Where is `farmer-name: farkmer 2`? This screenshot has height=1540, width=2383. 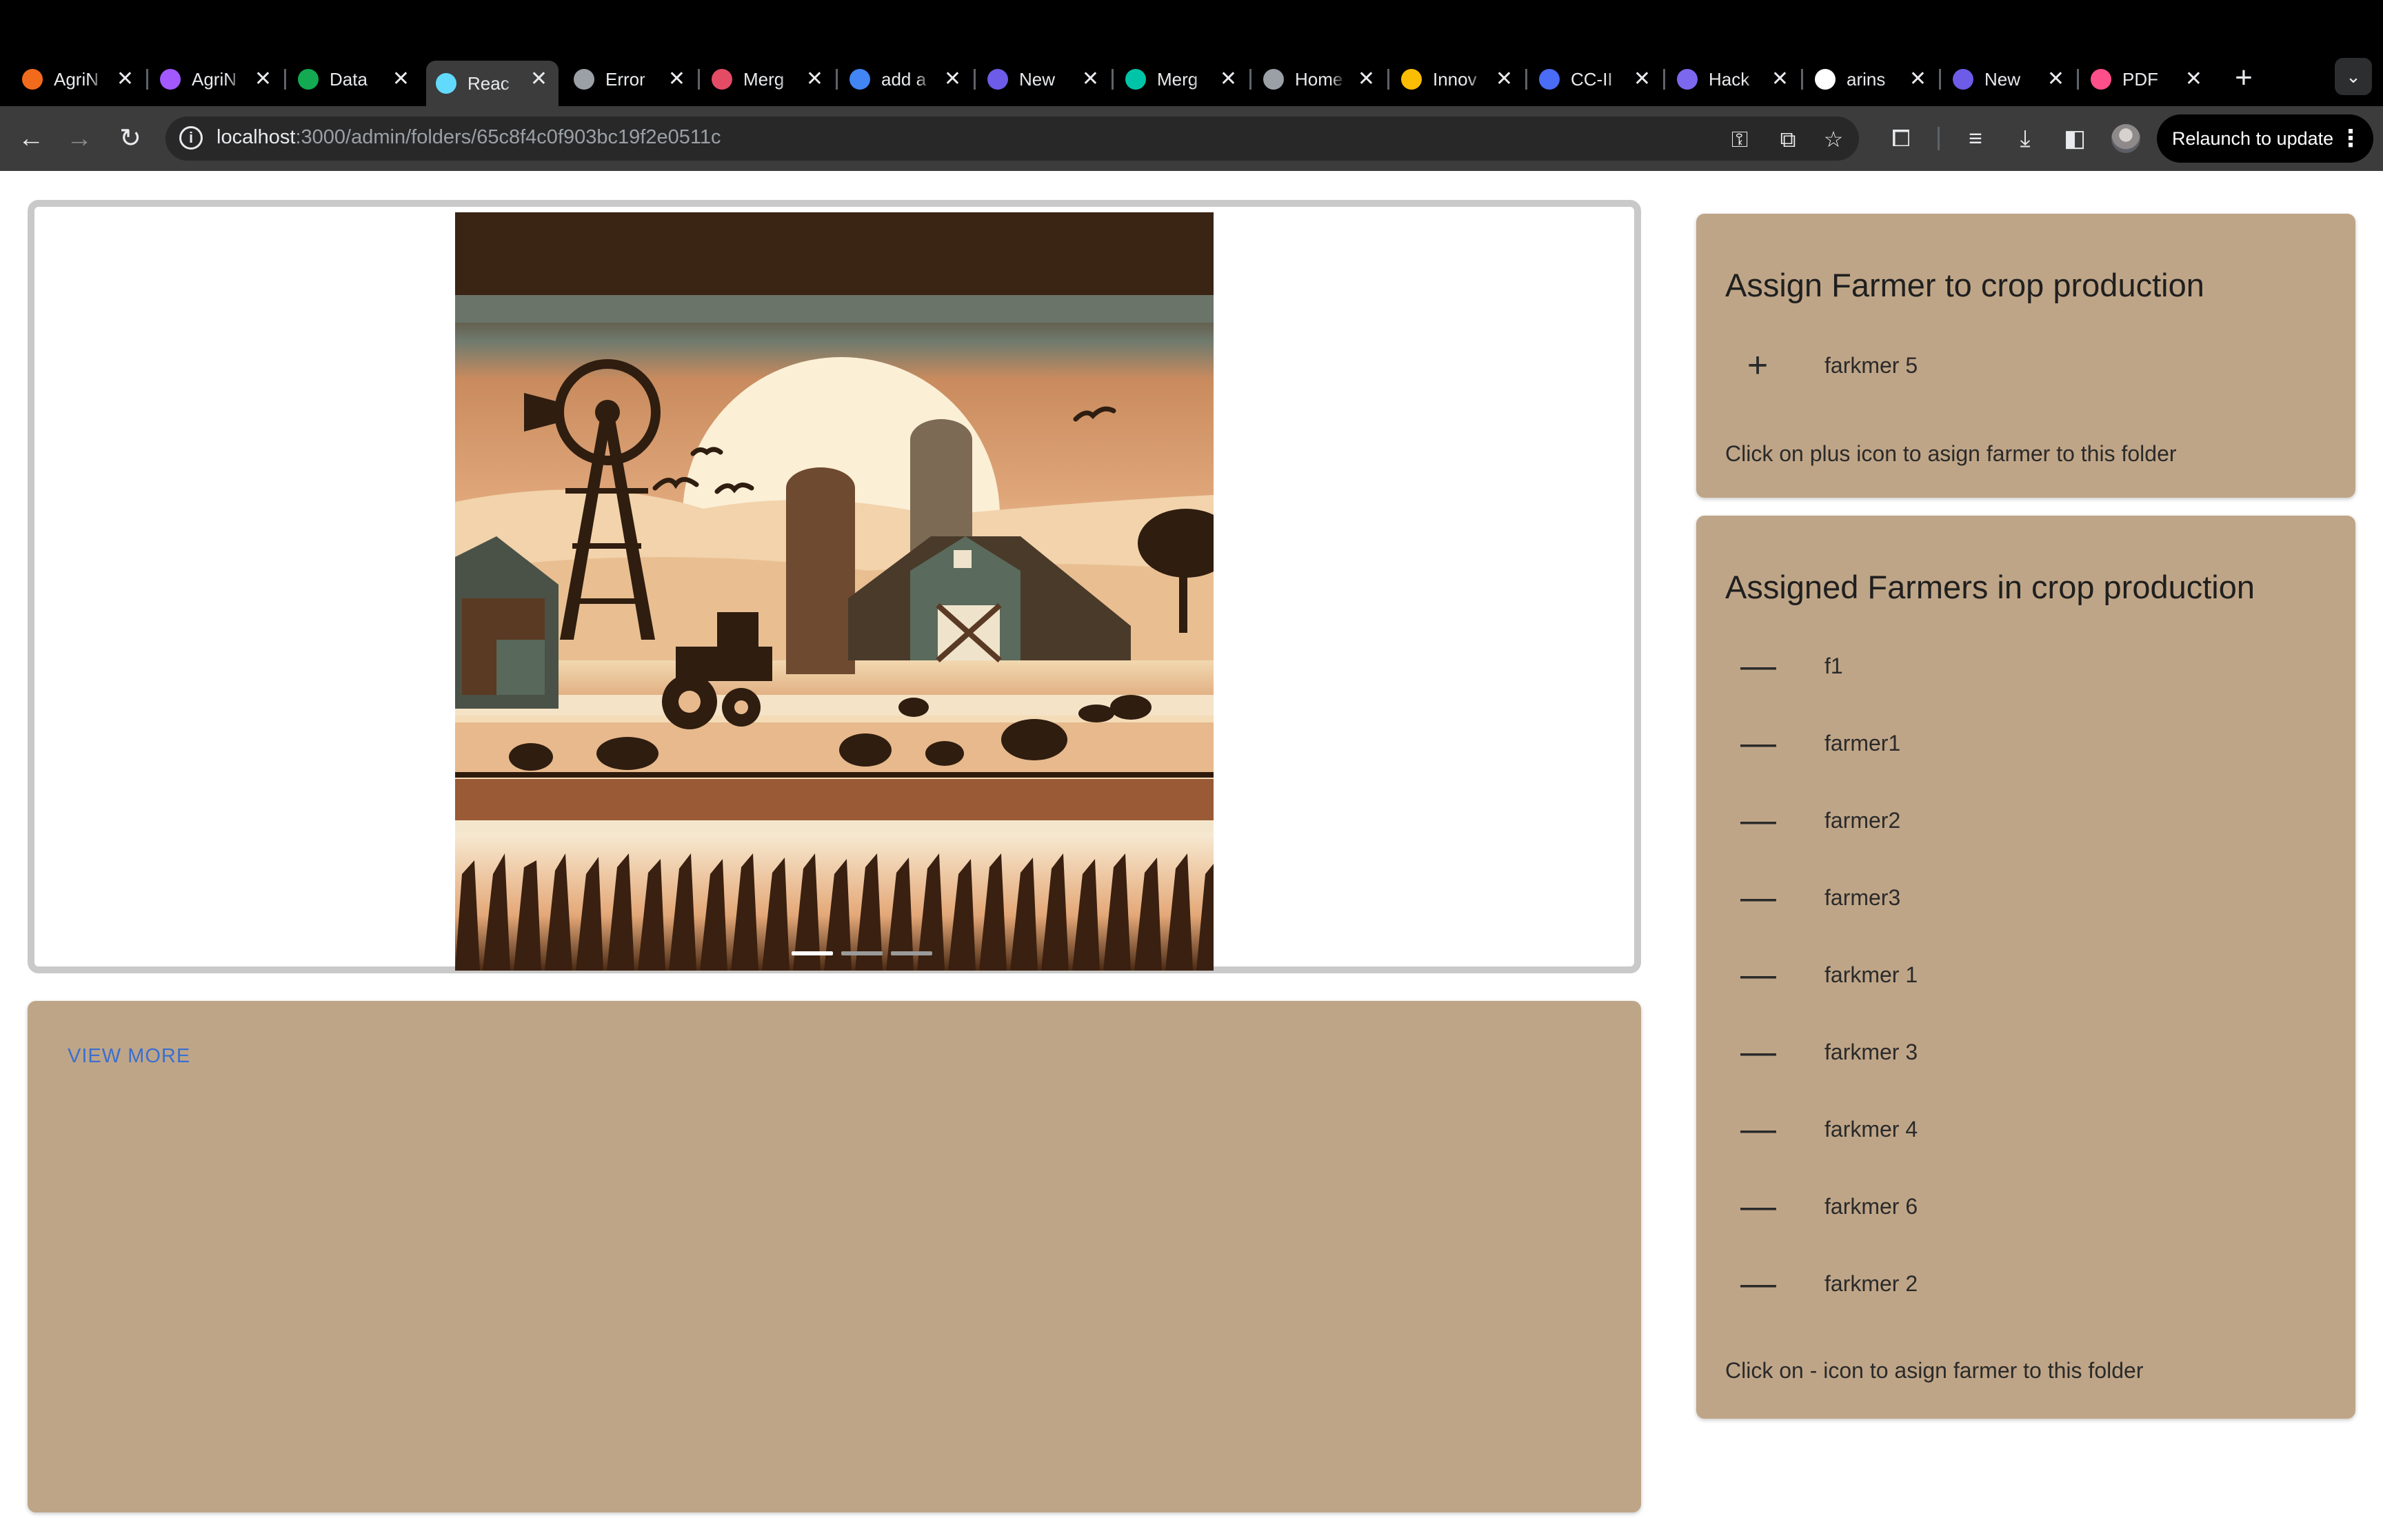 farmer-name: farkmer 2 is located at coordinates (1871, 1284).